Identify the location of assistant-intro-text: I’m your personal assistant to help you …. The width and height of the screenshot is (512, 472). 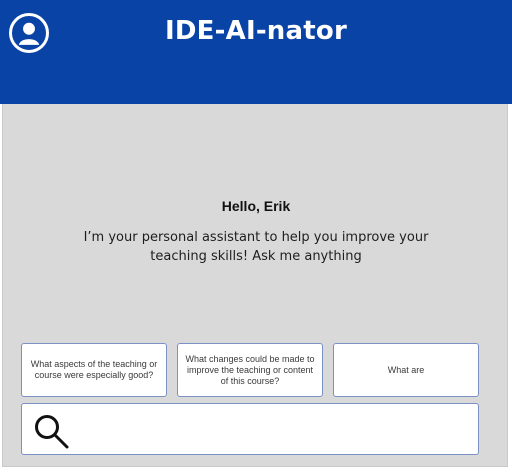
(256, 247).